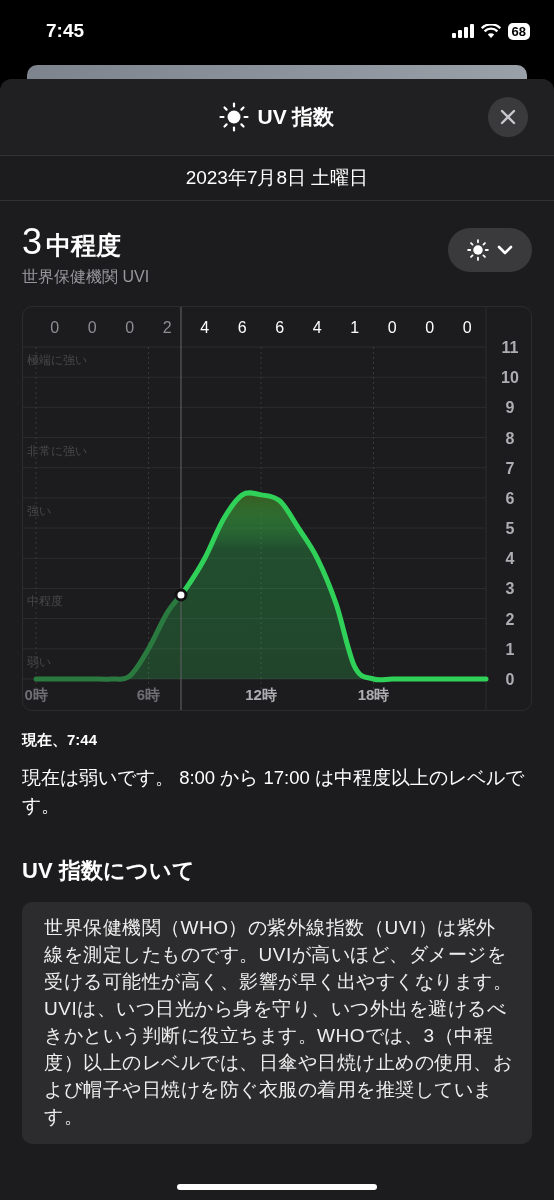  Describe the element at coordinates (510, 679) in the screenshot. I see `y-axis-label: 0` at that location.